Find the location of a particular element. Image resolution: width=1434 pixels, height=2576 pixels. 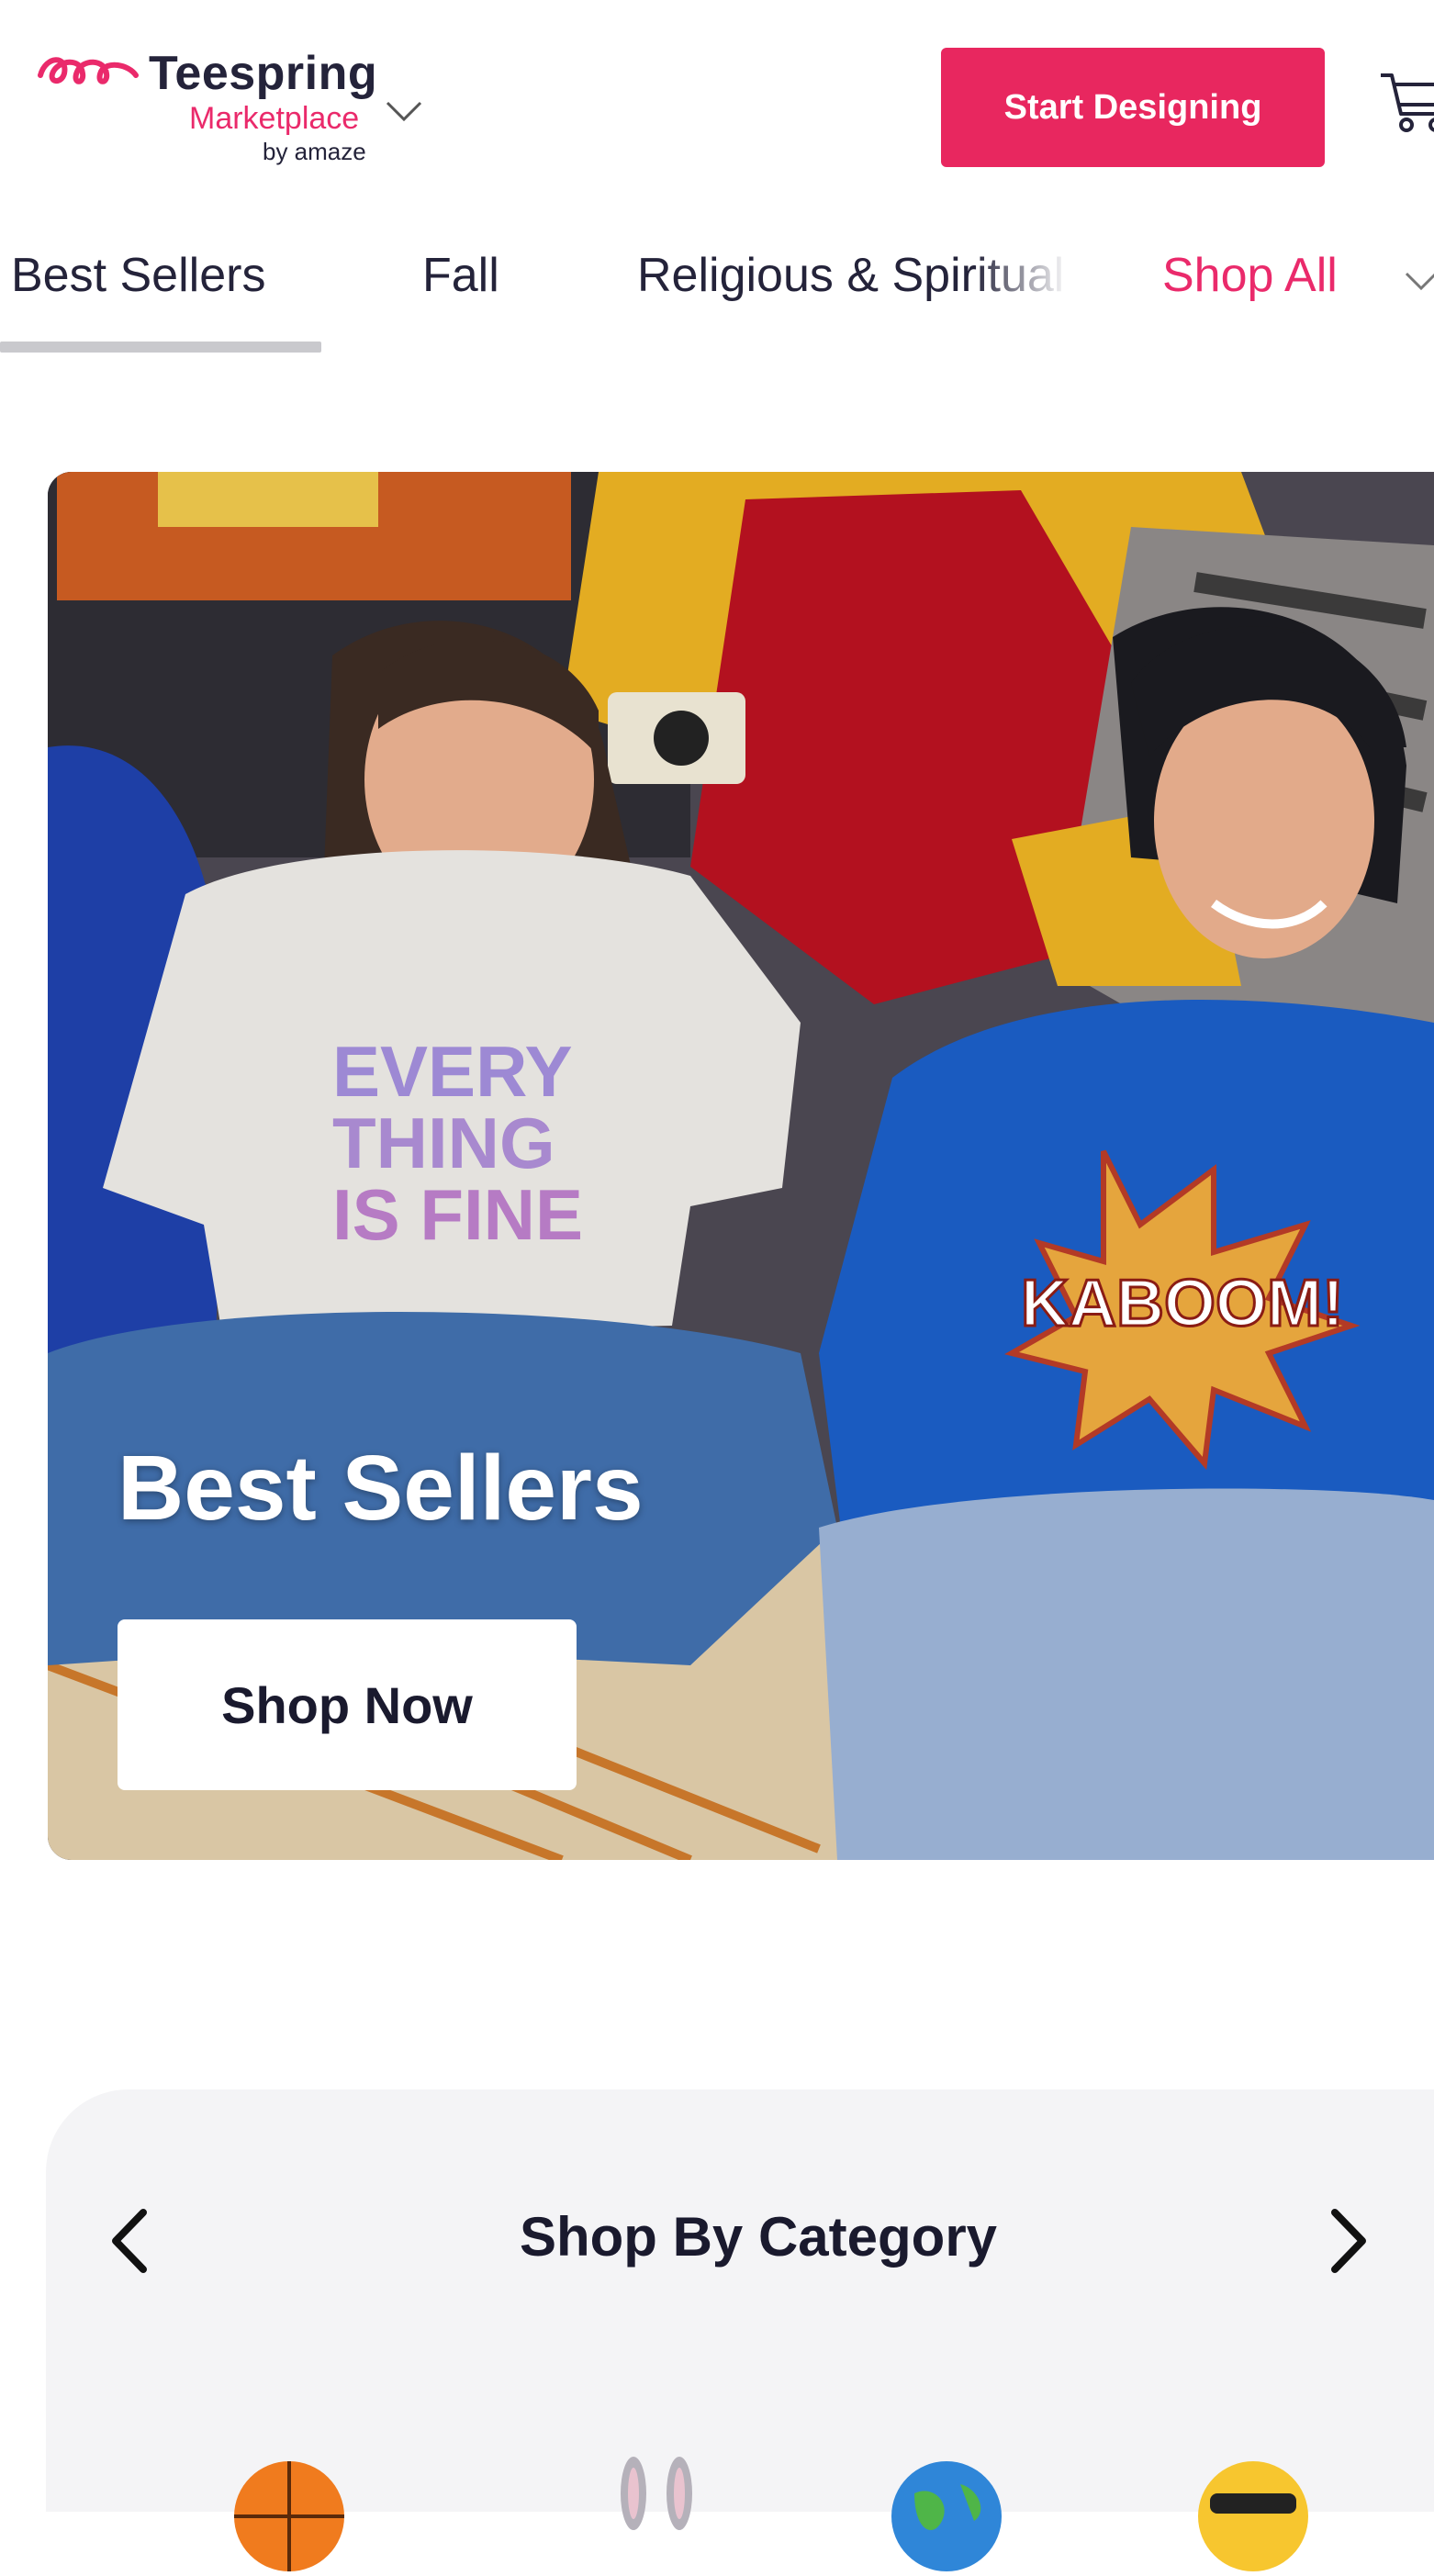

shirt-text-line-2: THING is located at coordinates (443, 1143).